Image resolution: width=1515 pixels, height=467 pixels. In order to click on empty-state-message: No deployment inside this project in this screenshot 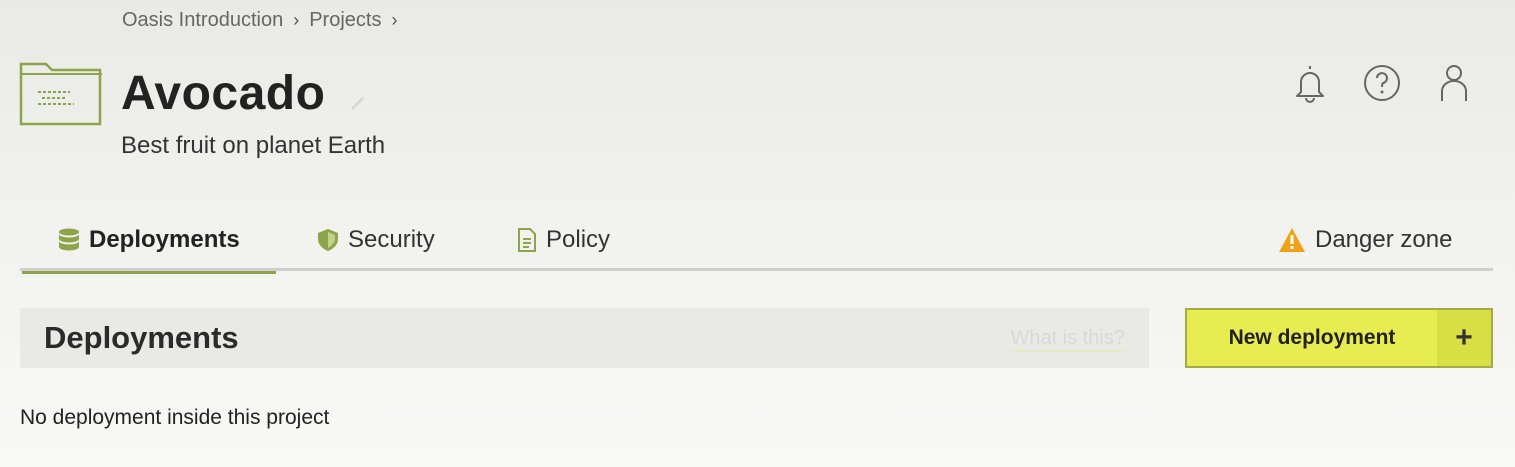, I will do `click(175, 417)`.